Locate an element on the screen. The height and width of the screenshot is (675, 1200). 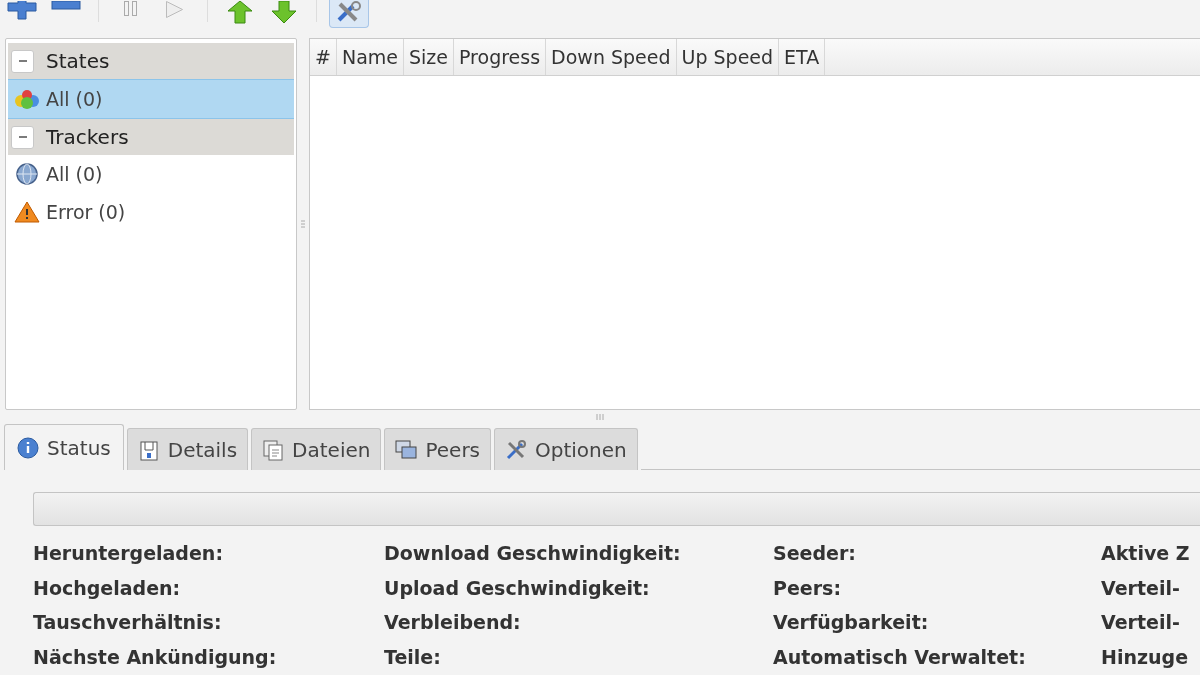
column-header: Name is located at coordinates (370, 57).